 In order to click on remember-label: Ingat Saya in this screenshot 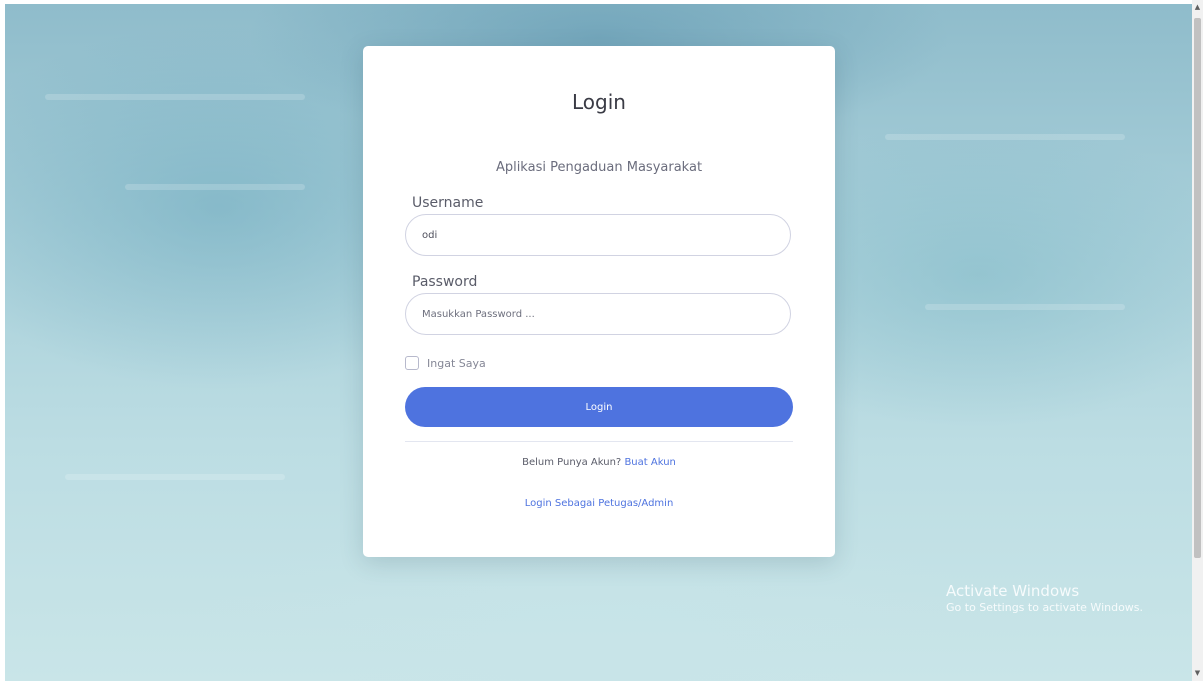, I will do `click(456, 363)`.